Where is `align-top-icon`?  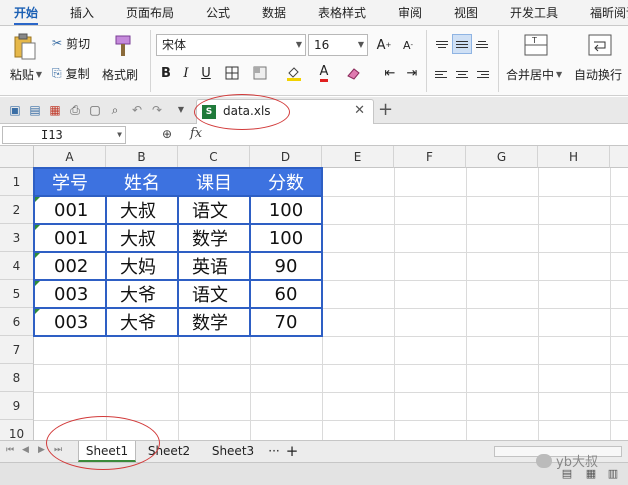 align-top-icon is located at coordinates (442, 44).